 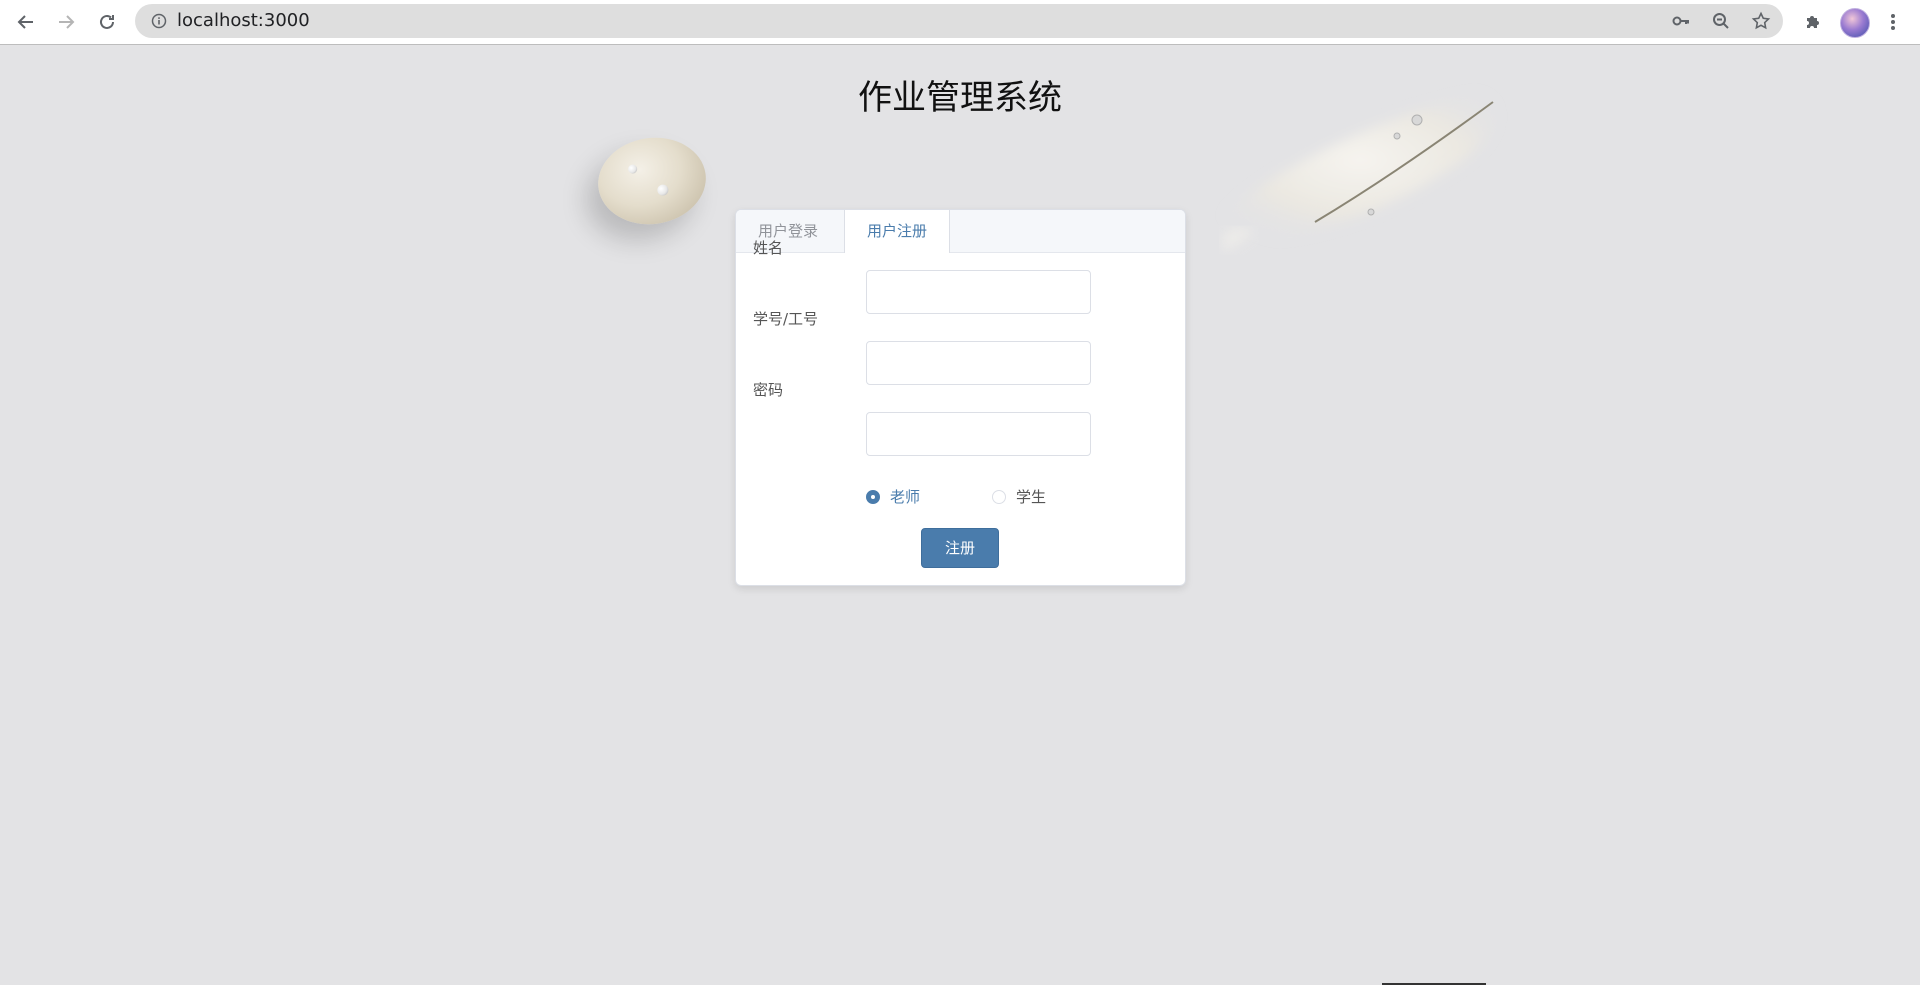 What do you see at coordinates (1681, 21) in the screenshot?
I see `key-icon` at bounding box center [1681, 21].